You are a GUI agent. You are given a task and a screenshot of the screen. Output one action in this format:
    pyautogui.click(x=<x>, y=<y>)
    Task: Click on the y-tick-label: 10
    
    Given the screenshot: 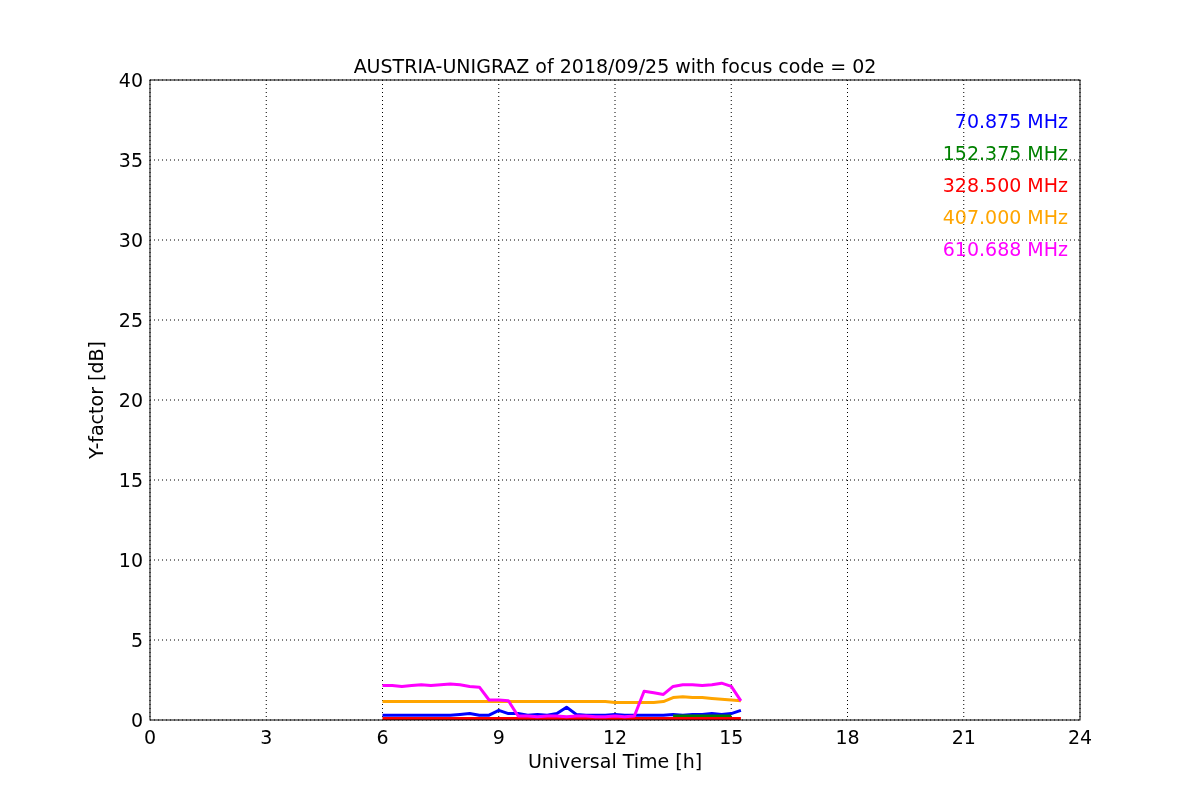 What is the action you would take?
    pyautogui.click(x=130, y=560)
    